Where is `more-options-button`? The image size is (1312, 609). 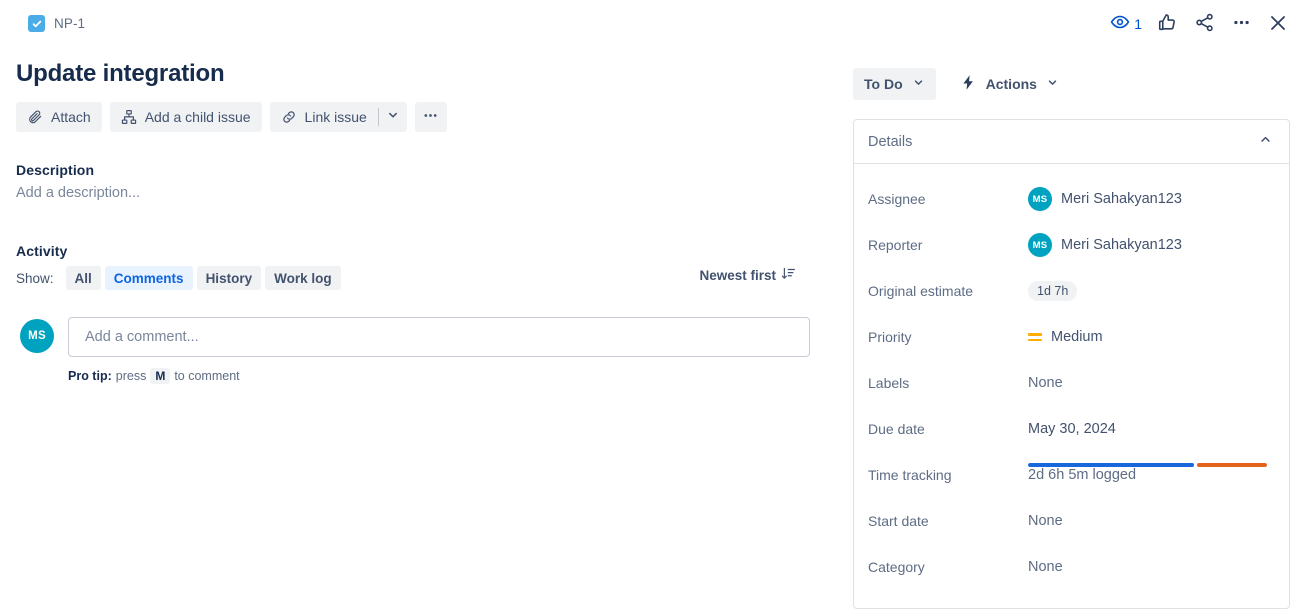 more-options-button is located at coordinates (1241, 24).